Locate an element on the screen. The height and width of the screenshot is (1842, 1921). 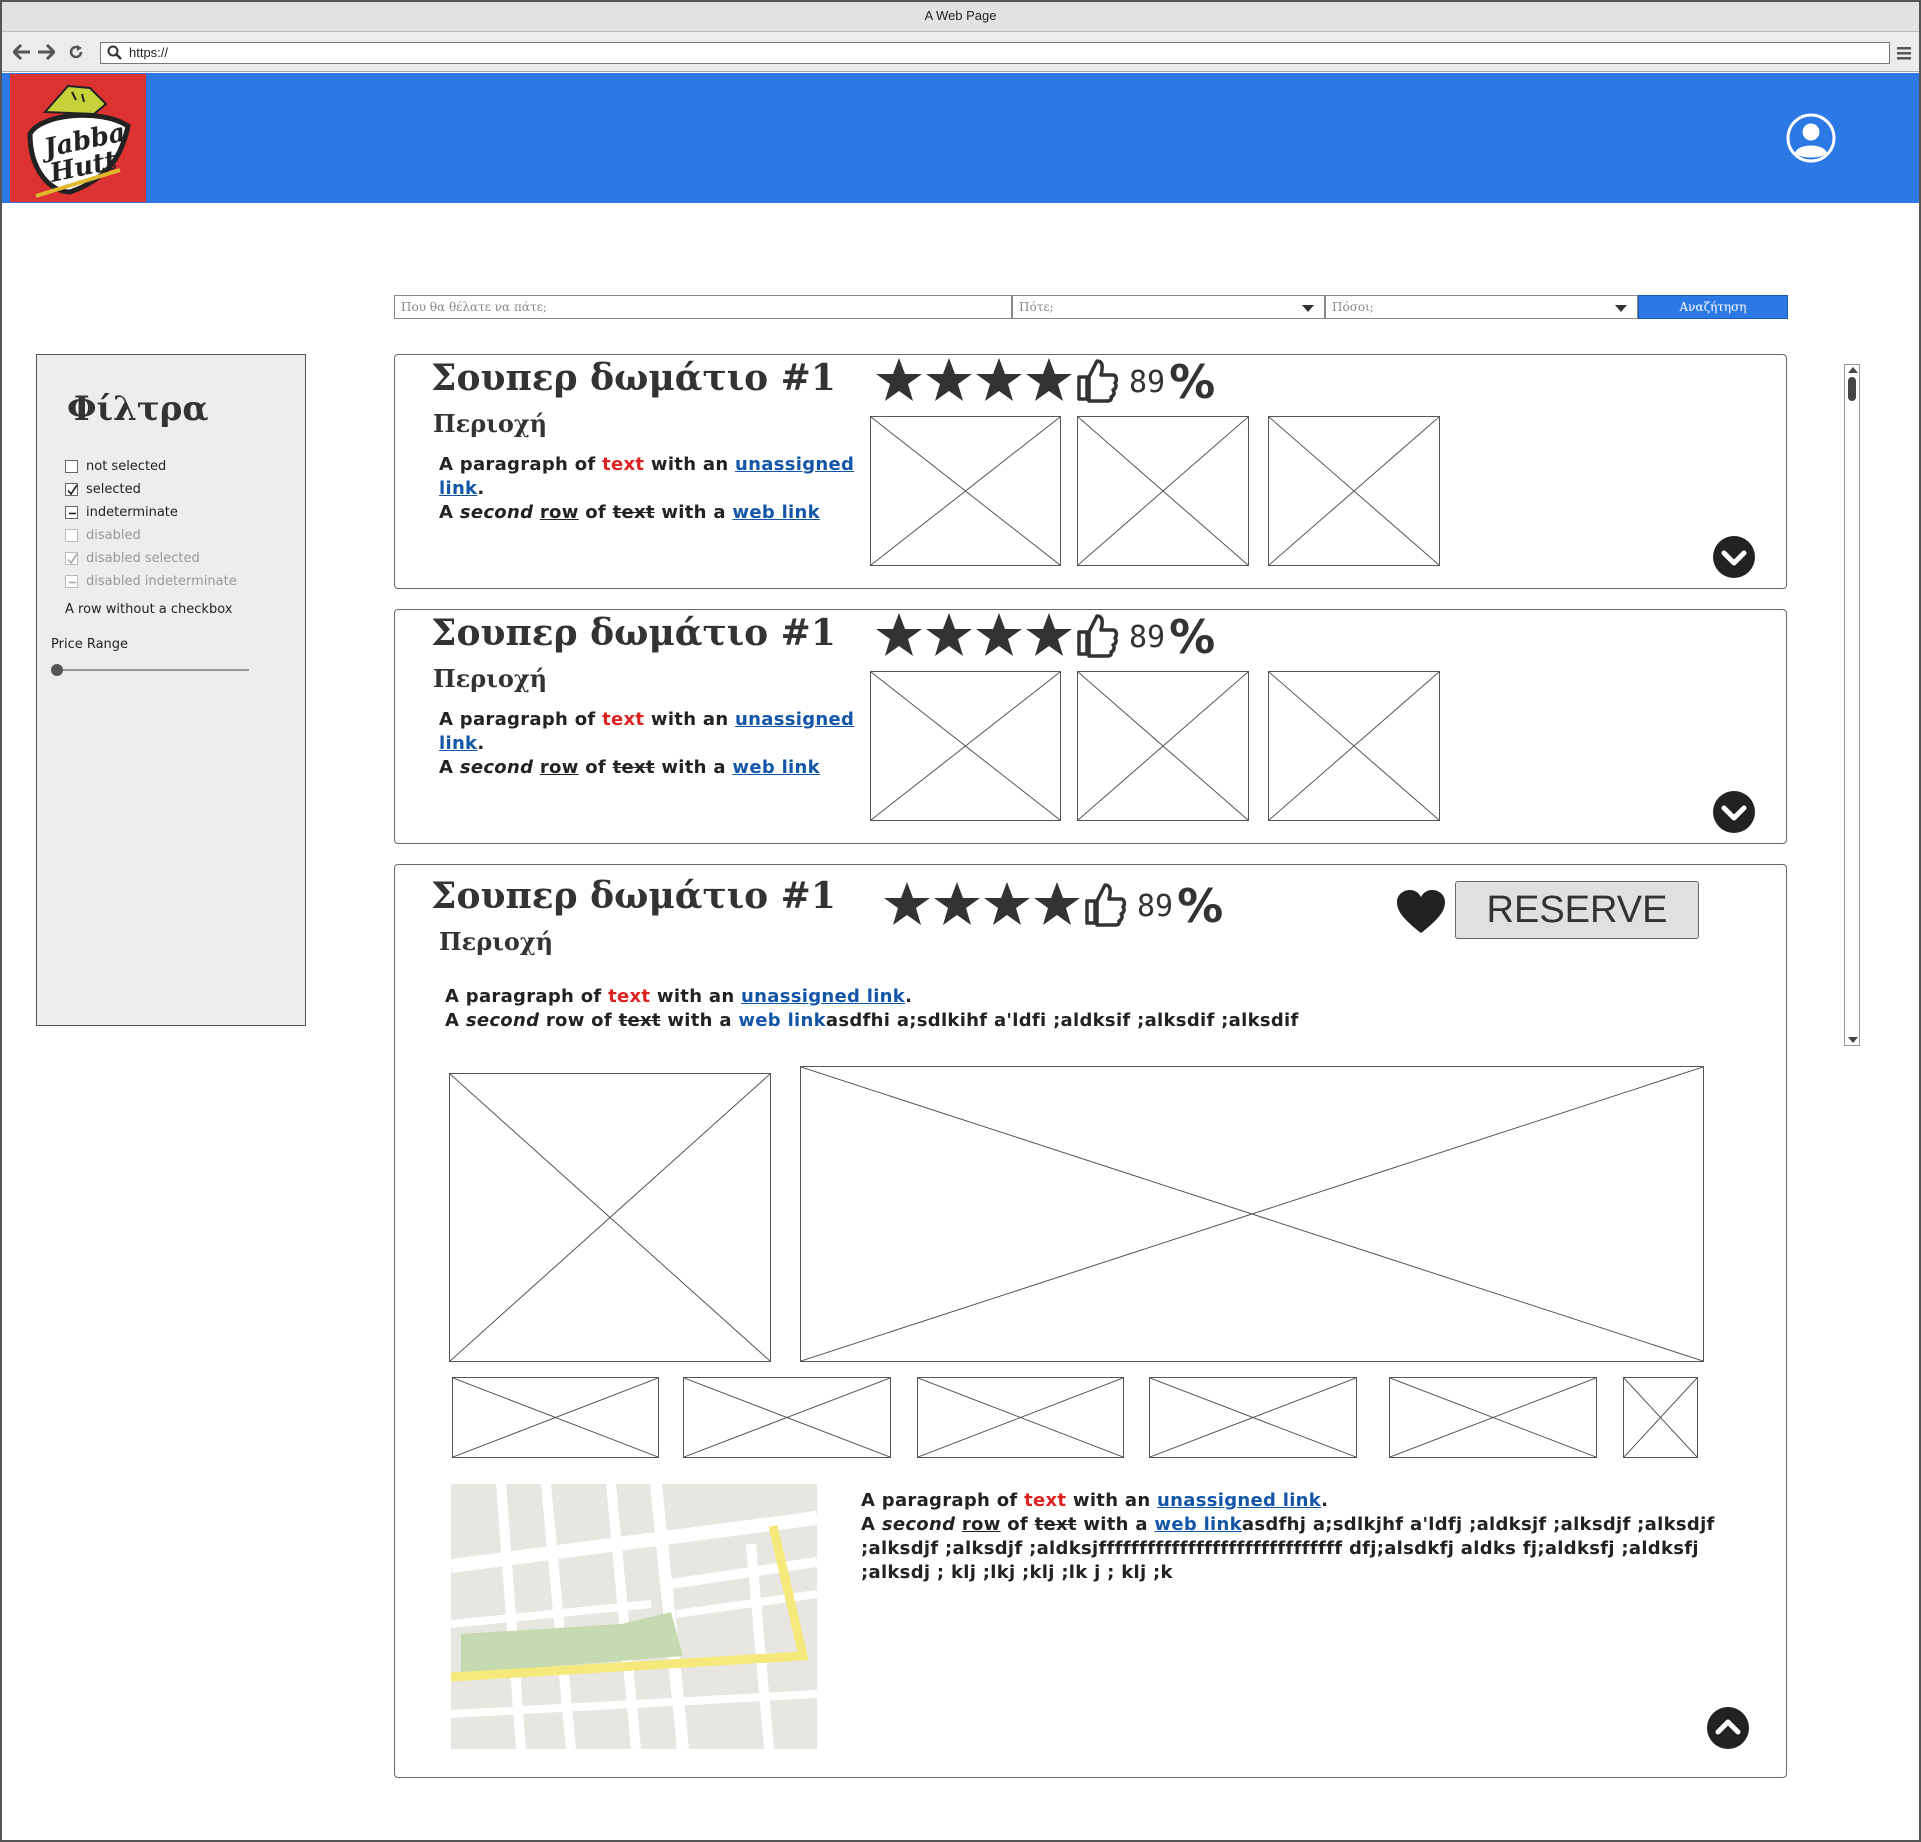
window-title: A Web Page is located at coordinates (960, 15).